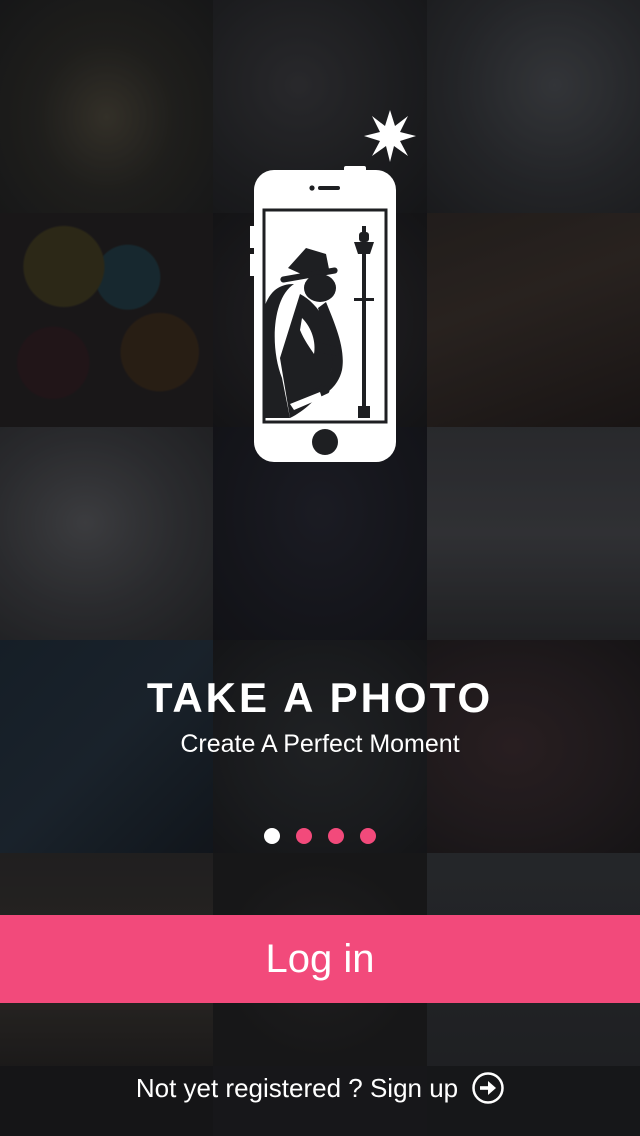 Image resolution: width=640 pixels, height=1136 pixels. Describe the element at coordinates (320, 744) in the screenshot. I see `onboarding-subtitle: Create A Perfect Moment` at that location.